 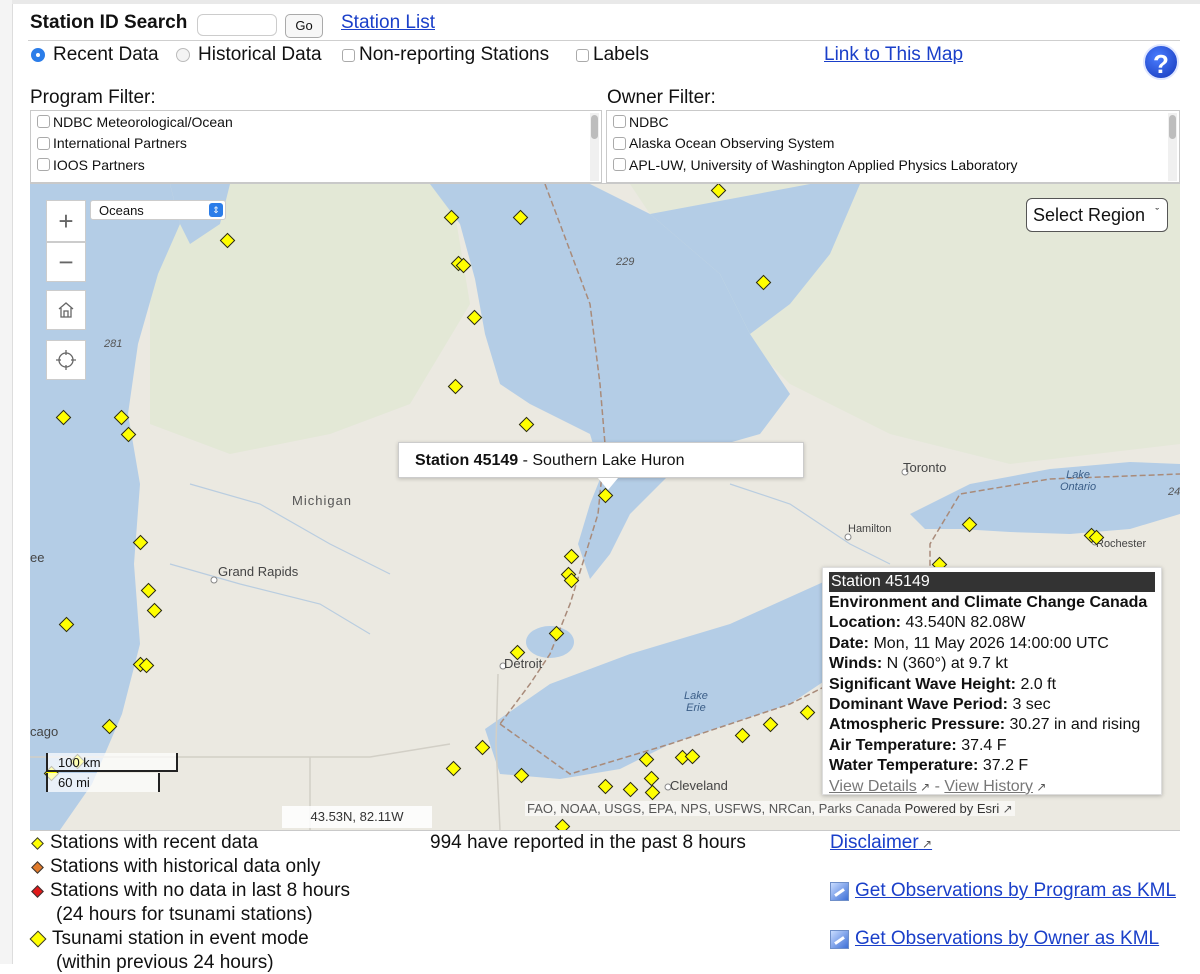 I want to click on program-filter-item: IOOS Partners, so click(x=316, y=165).